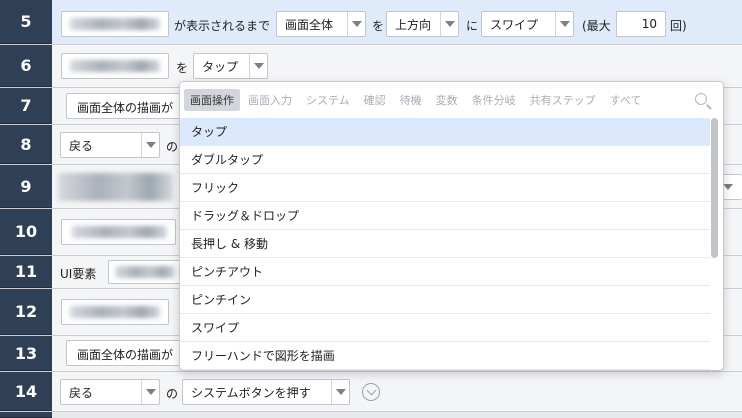 This screenshot has width=742, height=418. What do you see at coordinates (26, 66) in the screenshot?
I see `step-number: 6` at bounding box center [26, 66].